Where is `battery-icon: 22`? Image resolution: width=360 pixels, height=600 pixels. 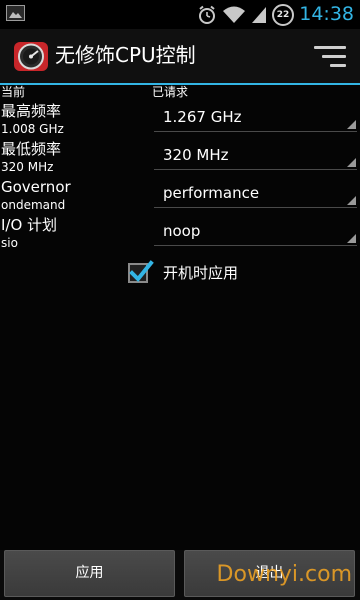
battery-icon: 22 is located at coordinates (283, 14).